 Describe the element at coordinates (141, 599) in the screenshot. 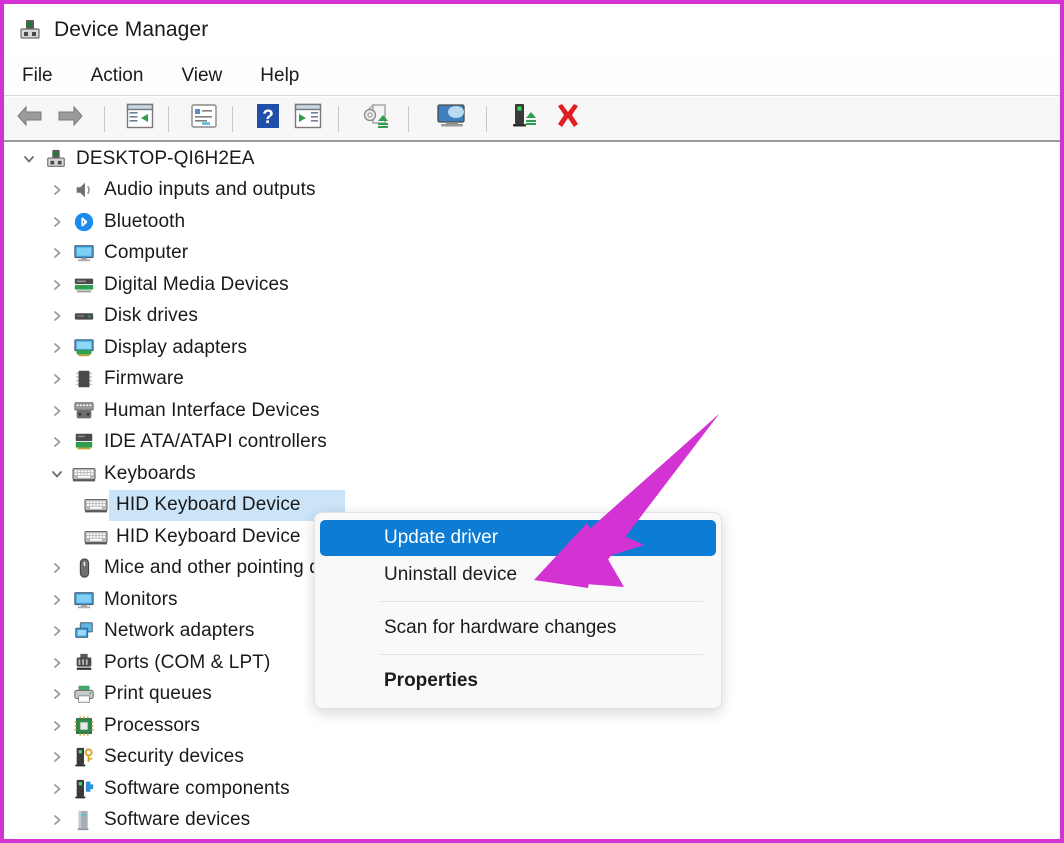

I see `tree-label: Monitors` at that location.